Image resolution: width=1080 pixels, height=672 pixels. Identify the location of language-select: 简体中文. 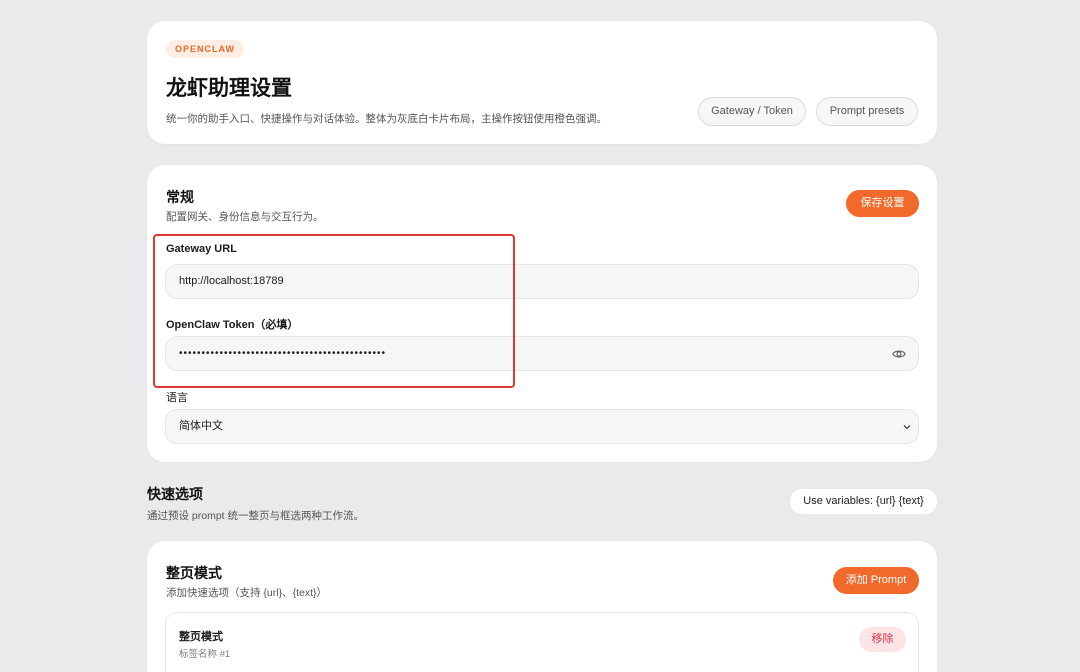
(542, 426).